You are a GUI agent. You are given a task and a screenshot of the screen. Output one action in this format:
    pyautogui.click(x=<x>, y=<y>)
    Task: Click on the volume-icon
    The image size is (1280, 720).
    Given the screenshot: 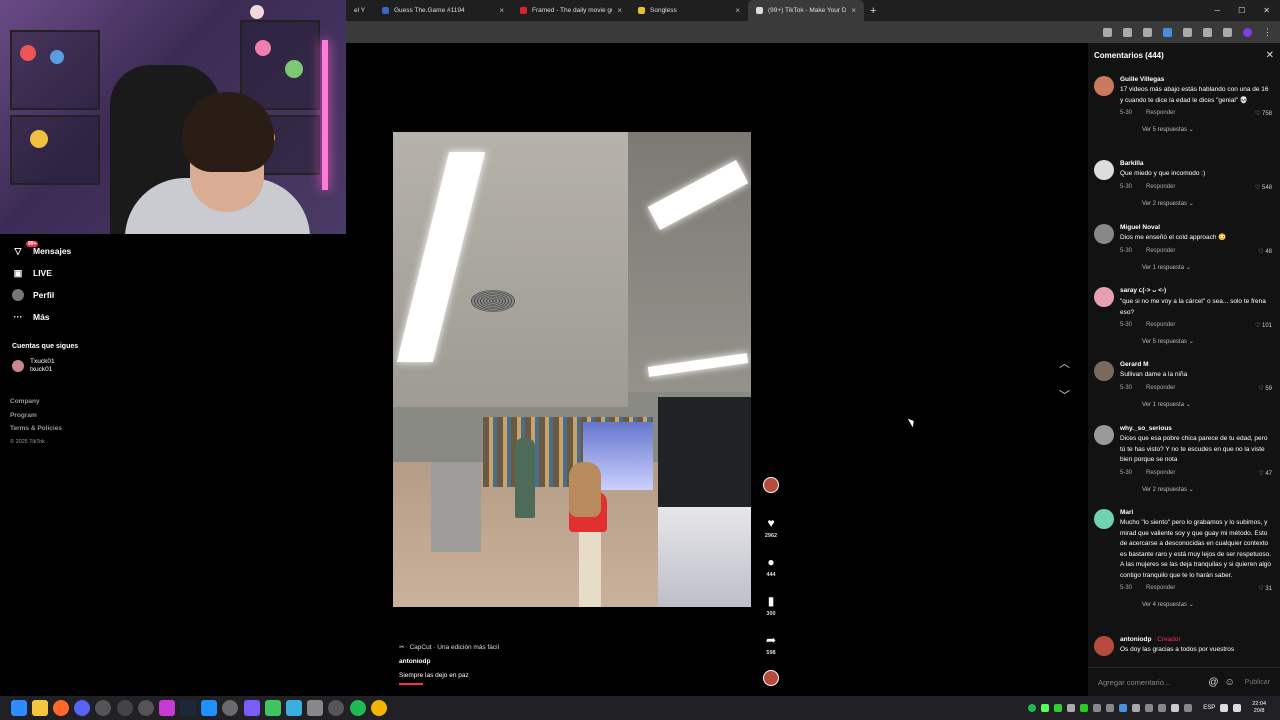 What is the action you would take?
    pyautogui.click(x=1237, y=708)
    